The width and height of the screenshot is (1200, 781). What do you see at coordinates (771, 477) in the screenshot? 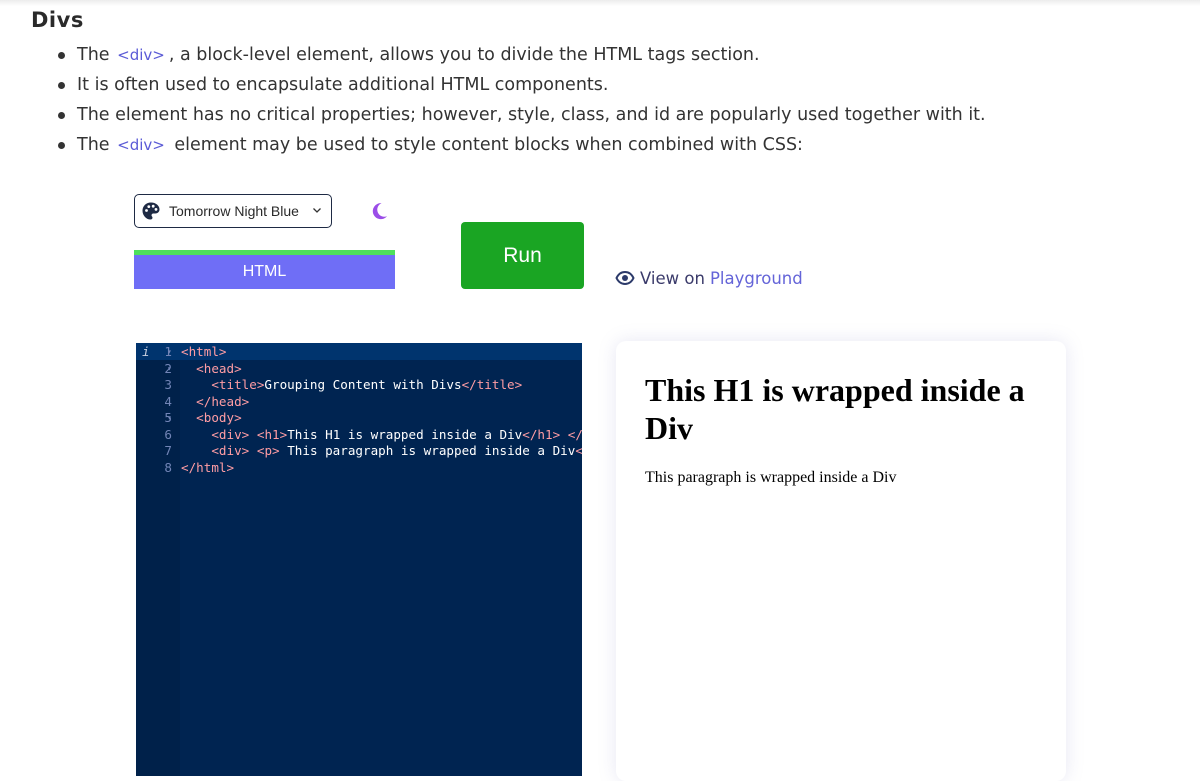
I see `preview-paragraph: This paragraph is wrapped inside a Div` at bounding box center [771, 477].